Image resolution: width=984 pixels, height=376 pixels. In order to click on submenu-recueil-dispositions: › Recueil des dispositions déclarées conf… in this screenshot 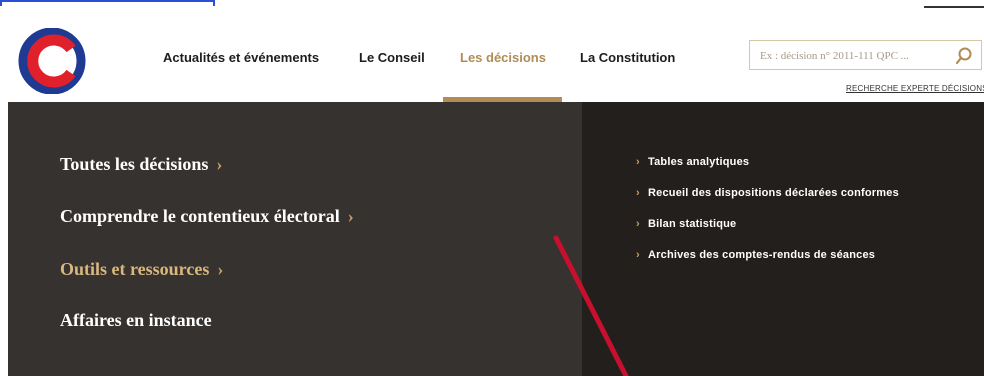, I will do `click(767, 193)`.